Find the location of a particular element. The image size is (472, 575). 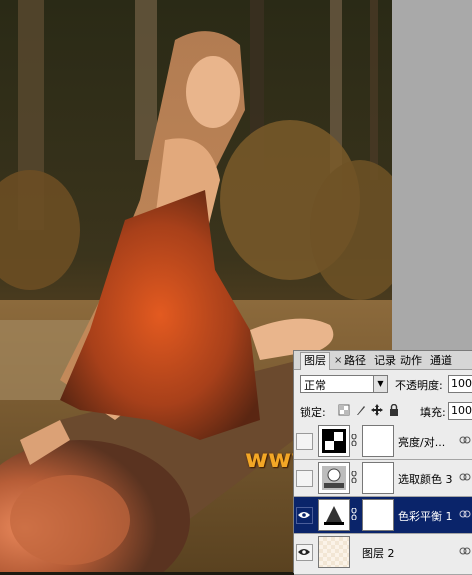

fill-input: 100% is located at coordinates (460, 411).